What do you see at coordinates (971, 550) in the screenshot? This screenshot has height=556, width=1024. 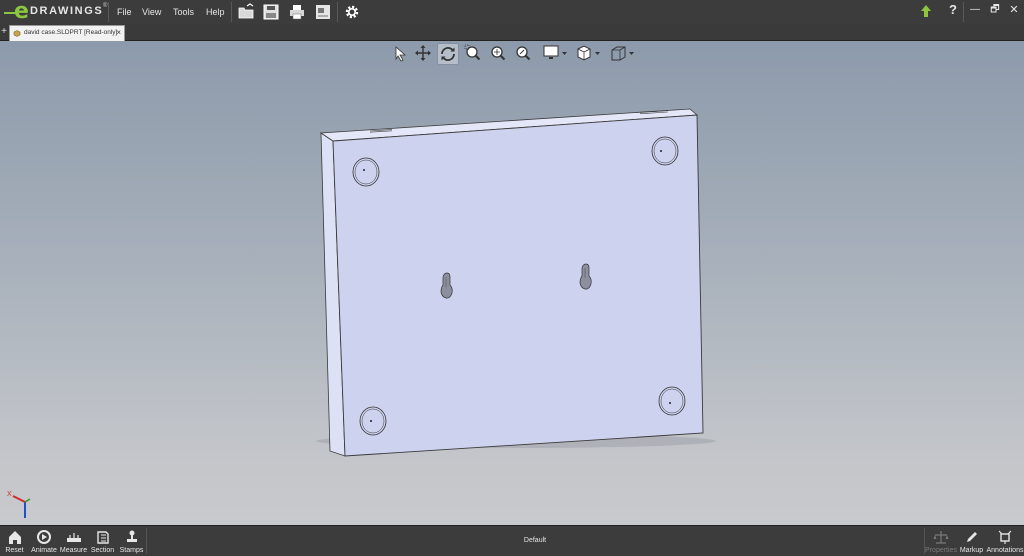 I see `markup-label: Markup` at bounding box center [971, 550].